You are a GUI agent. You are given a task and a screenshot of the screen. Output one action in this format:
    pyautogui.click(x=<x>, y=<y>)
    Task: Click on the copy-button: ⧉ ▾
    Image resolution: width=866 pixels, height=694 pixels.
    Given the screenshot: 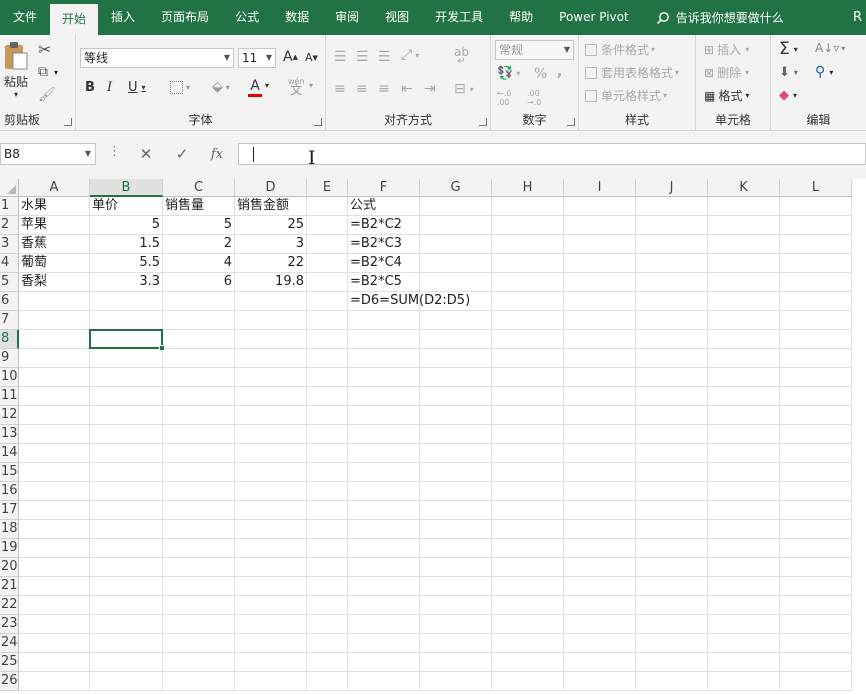 What is the action you would take?
    pyautogui.click(x=48, y=72)
    